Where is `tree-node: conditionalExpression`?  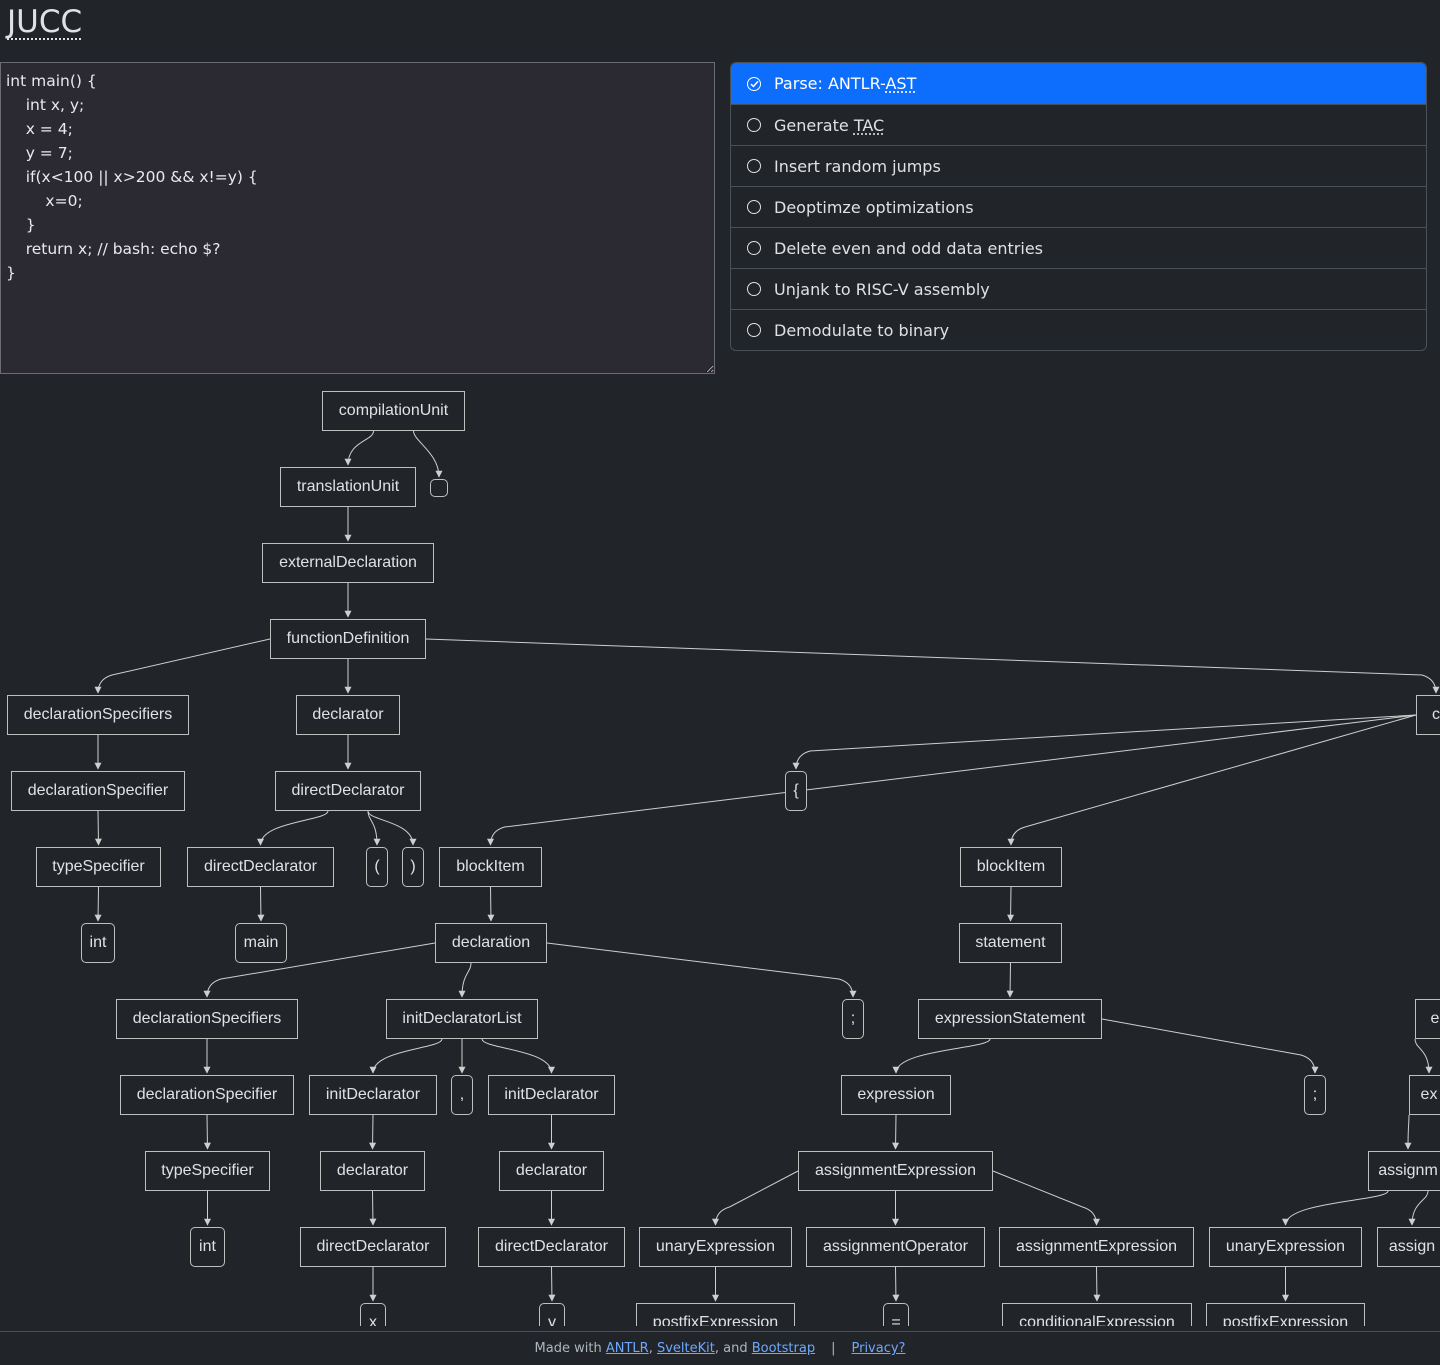
tree-node: conditionalExpression is located at coordinates (1097, 1314).